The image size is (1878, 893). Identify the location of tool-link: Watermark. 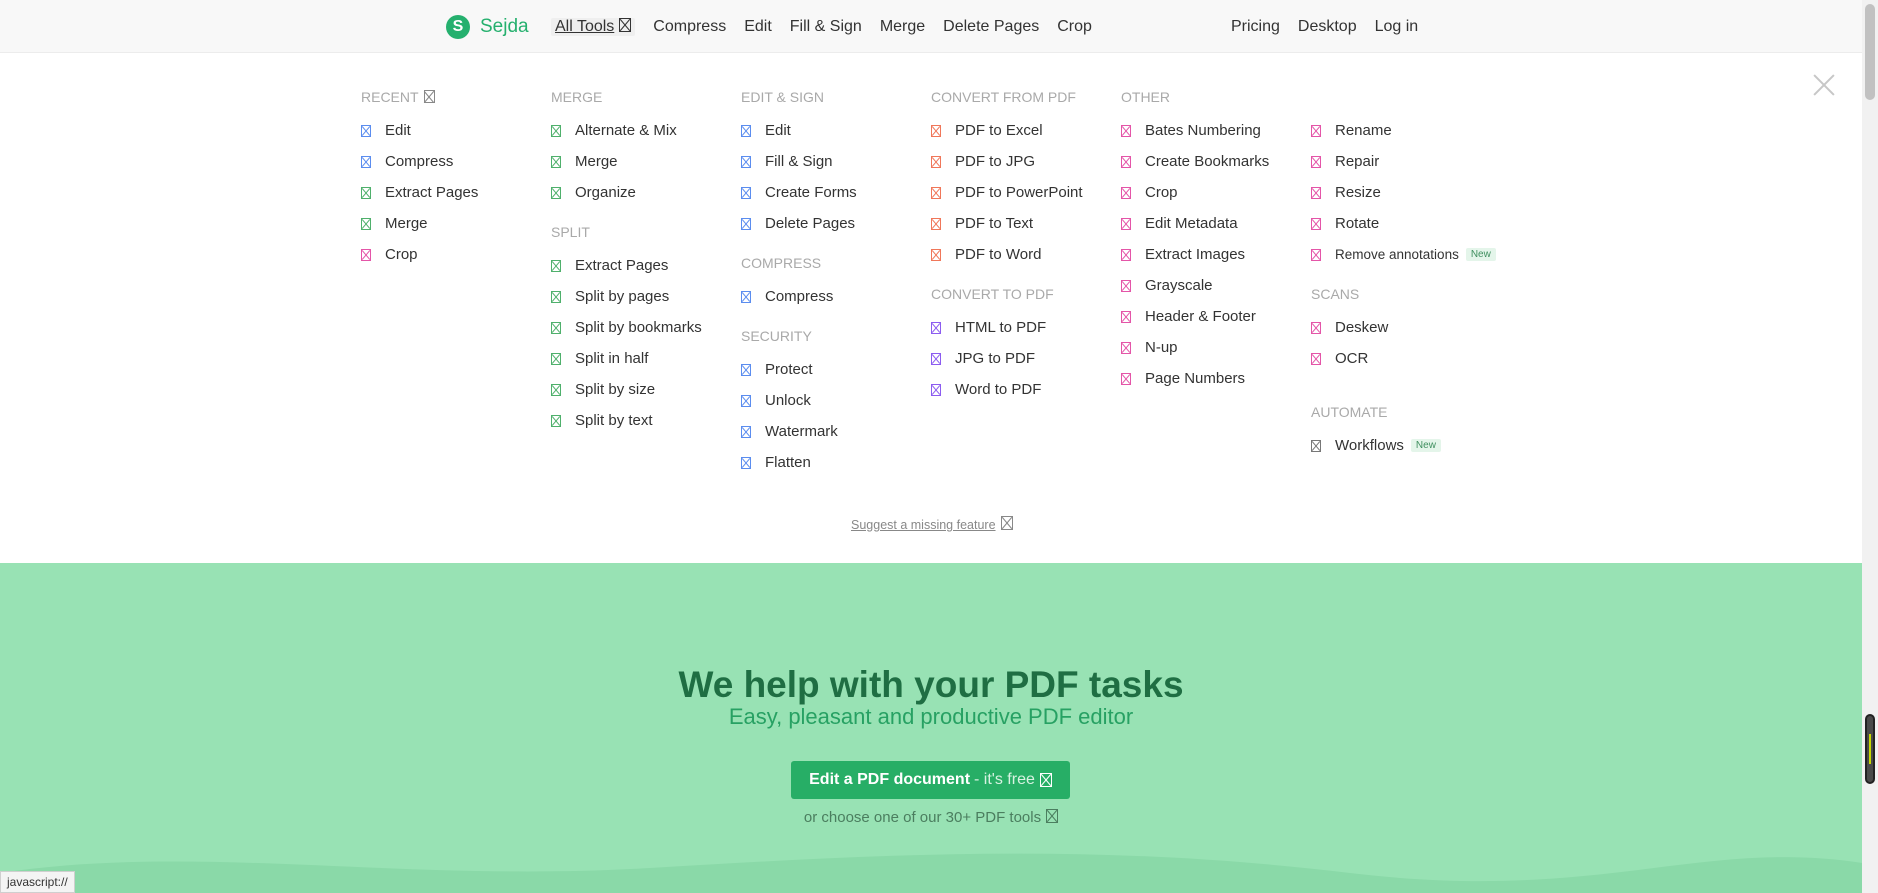
(836, 431).